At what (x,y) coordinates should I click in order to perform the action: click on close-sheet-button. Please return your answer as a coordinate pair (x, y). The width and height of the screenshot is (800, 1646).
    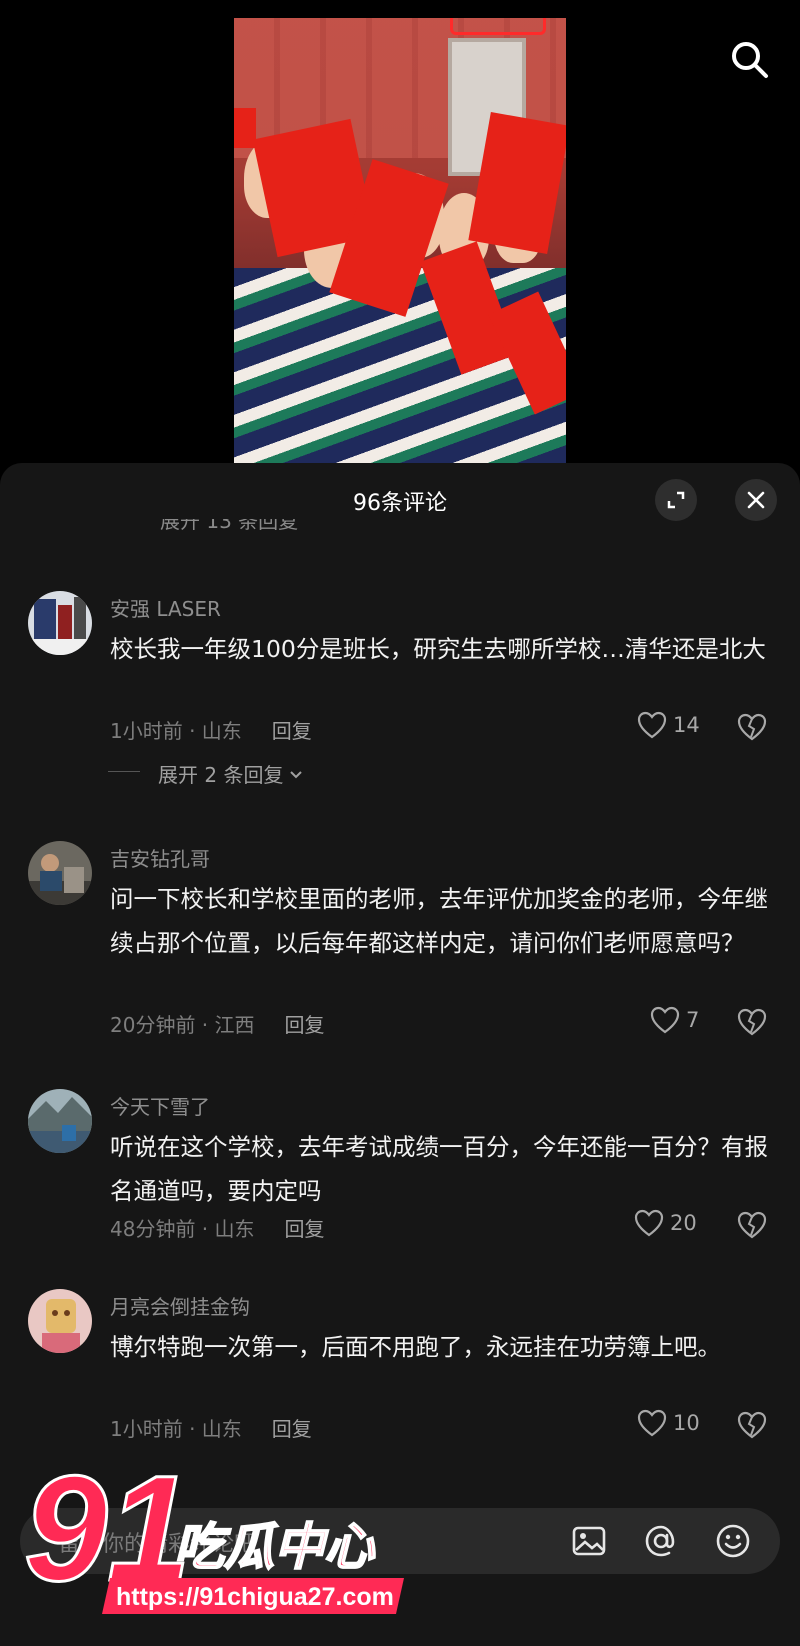
    Looking at the image, I should click on (756, 500).